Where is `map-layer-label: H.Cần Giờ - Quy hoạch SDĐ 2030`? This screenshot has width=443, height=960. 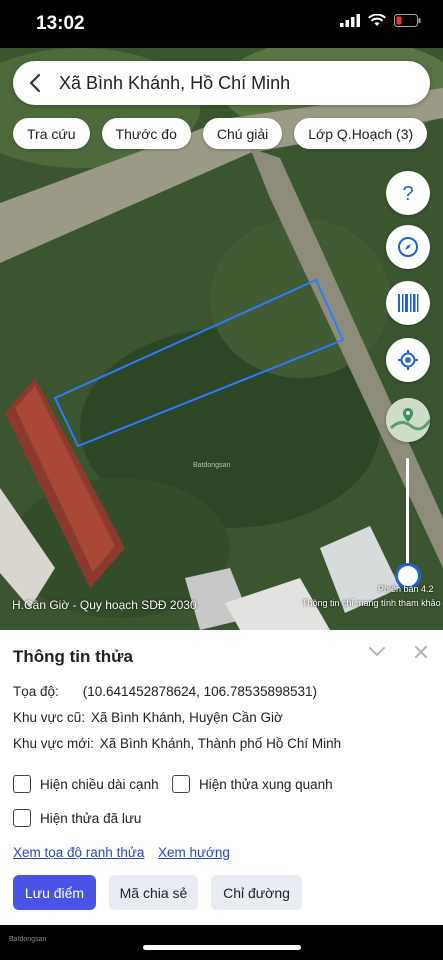 map-layer-label: H.Cần Giờ - Quy hoạch SDĐ 2030 is located at coordinates (104, 605).